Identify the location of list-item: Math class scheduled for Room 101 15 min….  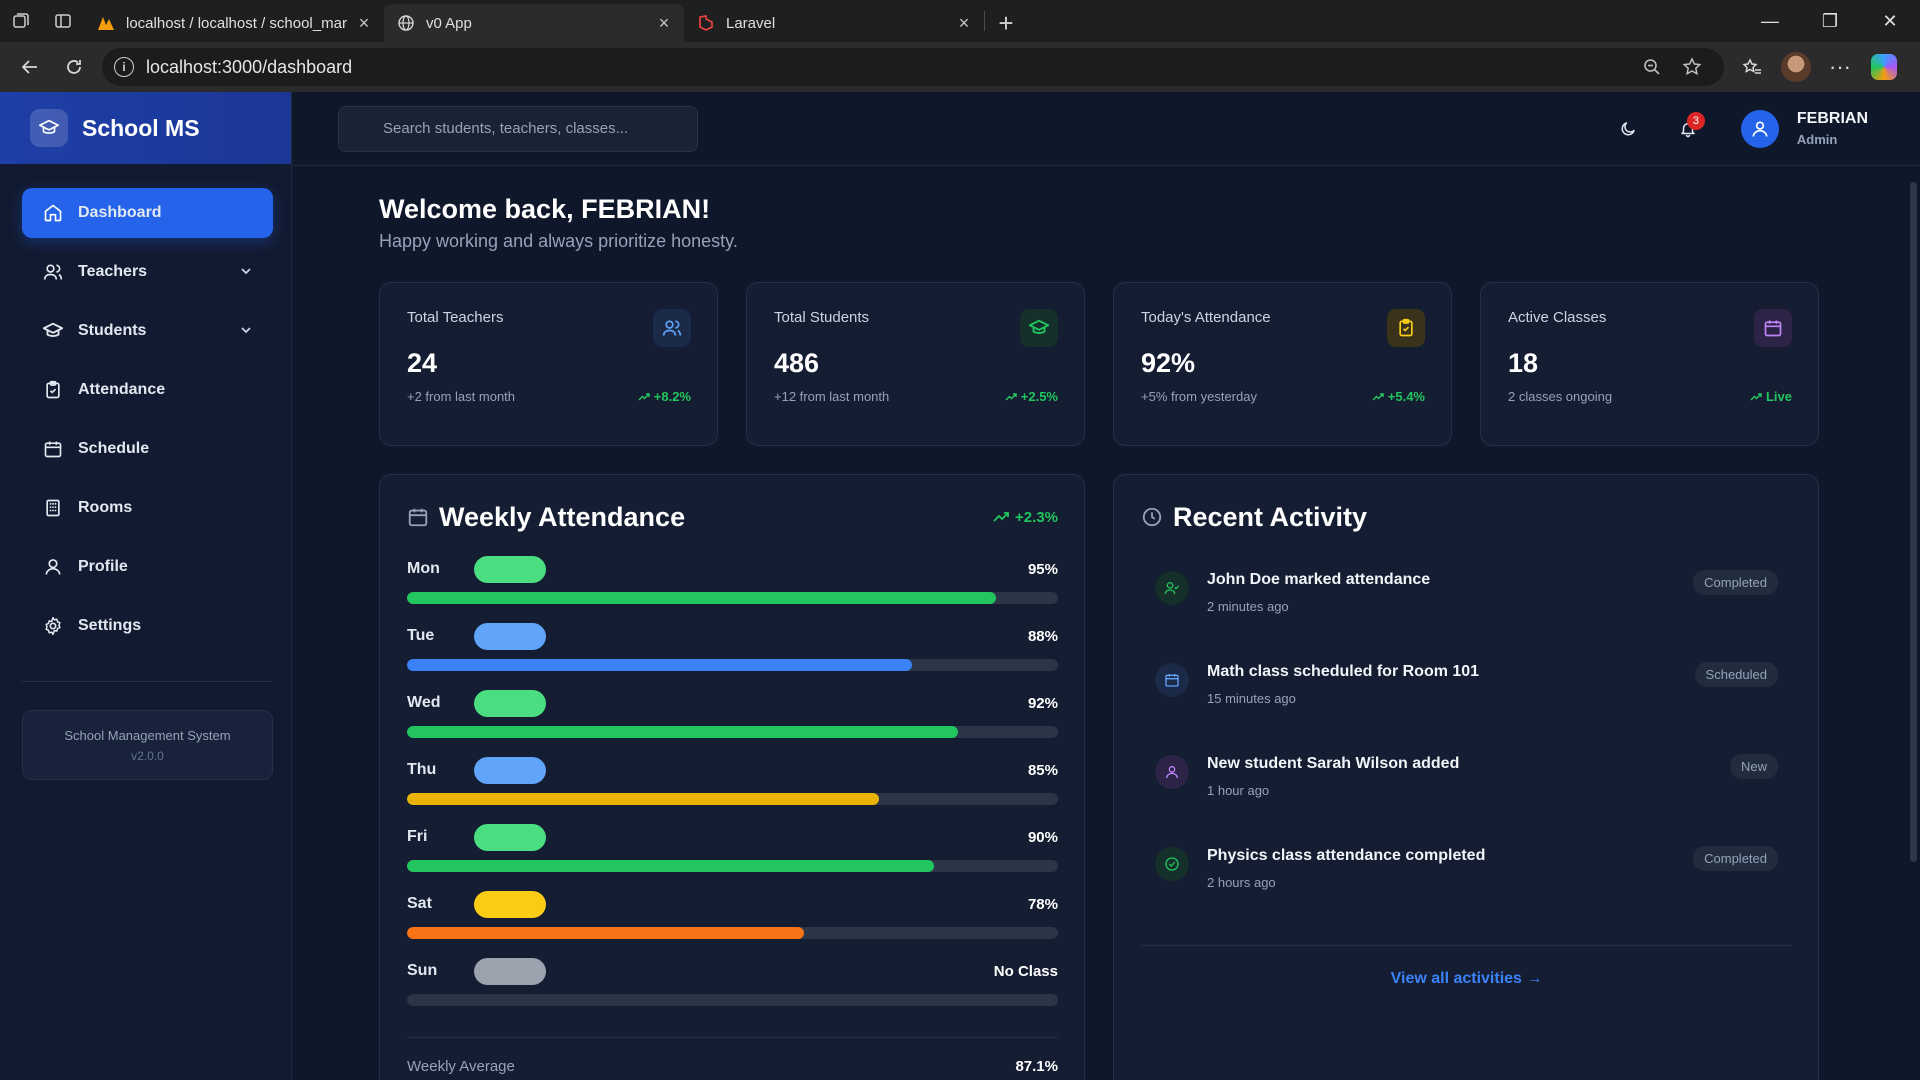
(1466, 689).